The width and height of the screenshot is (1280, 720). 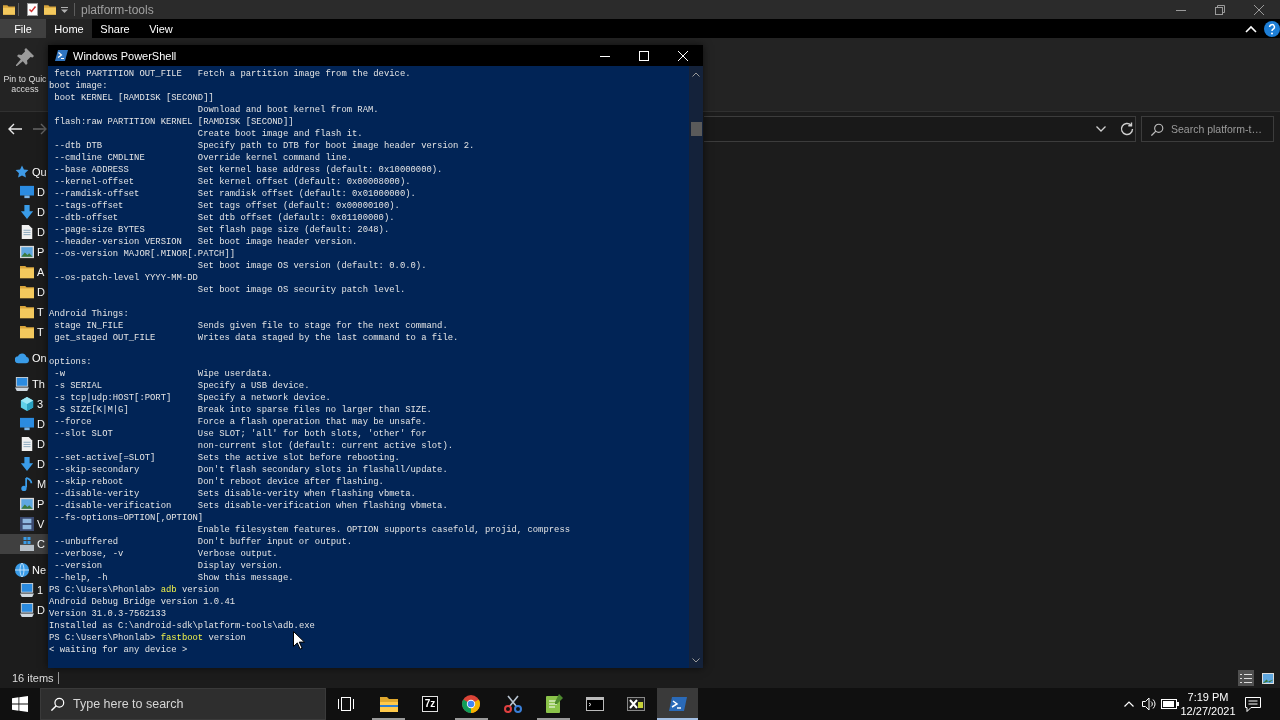 What do you see at coordinates (1208, 704) in the screenshot?
I see `clock-button: 7:19 PM 12/27/2021` at bounding box center [1208, 704].